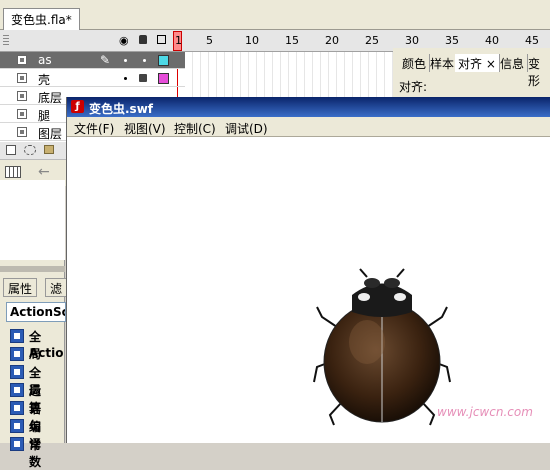  I want to click on menu-file: 文件(F), so click(94, 128).